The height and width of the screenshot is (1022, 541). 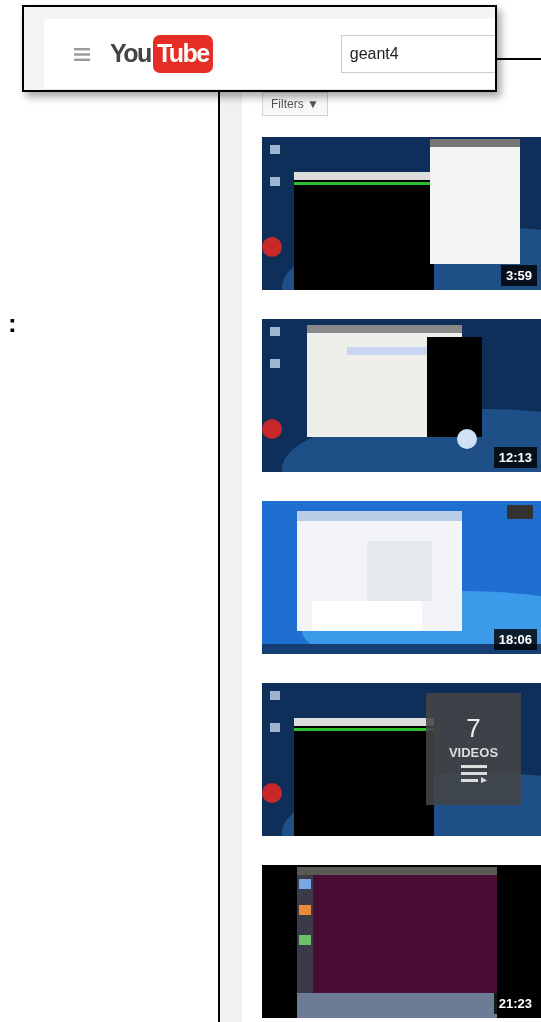 What do you see at coordinates (401, 577) in the screenshot?
I see `video-thumbnail: 18:06` at bounding box center [401, 577].